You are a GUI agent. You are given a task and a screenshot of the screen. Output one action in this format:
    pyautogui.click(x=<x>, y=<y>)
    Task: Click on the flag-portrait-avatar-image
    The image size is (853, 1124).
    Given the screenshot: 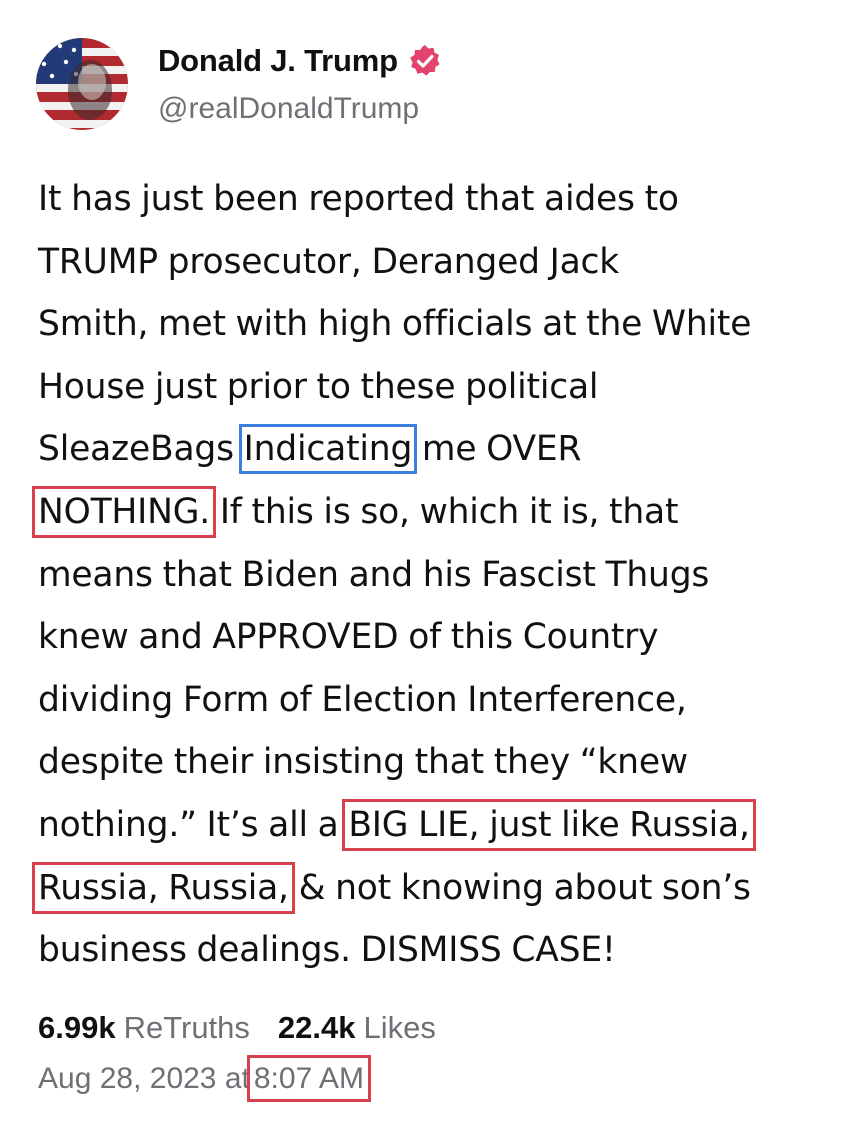 What is the action you would take?
    pyautogui.click(x=82, y=84)
    